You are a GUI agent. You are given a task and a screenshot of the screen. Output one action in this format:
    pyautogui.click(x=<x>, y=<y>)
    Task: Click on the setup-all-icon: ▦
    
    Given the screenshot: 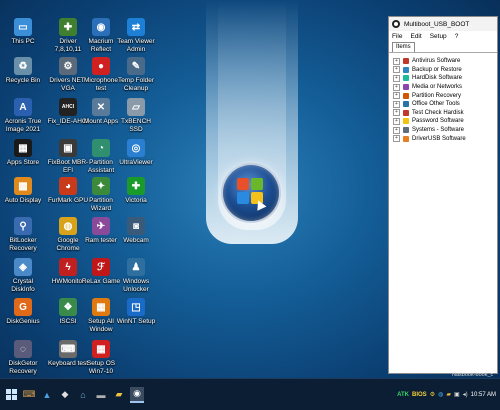 What is the action you would take?
    pyautogui.click(x=101, y=307)
    